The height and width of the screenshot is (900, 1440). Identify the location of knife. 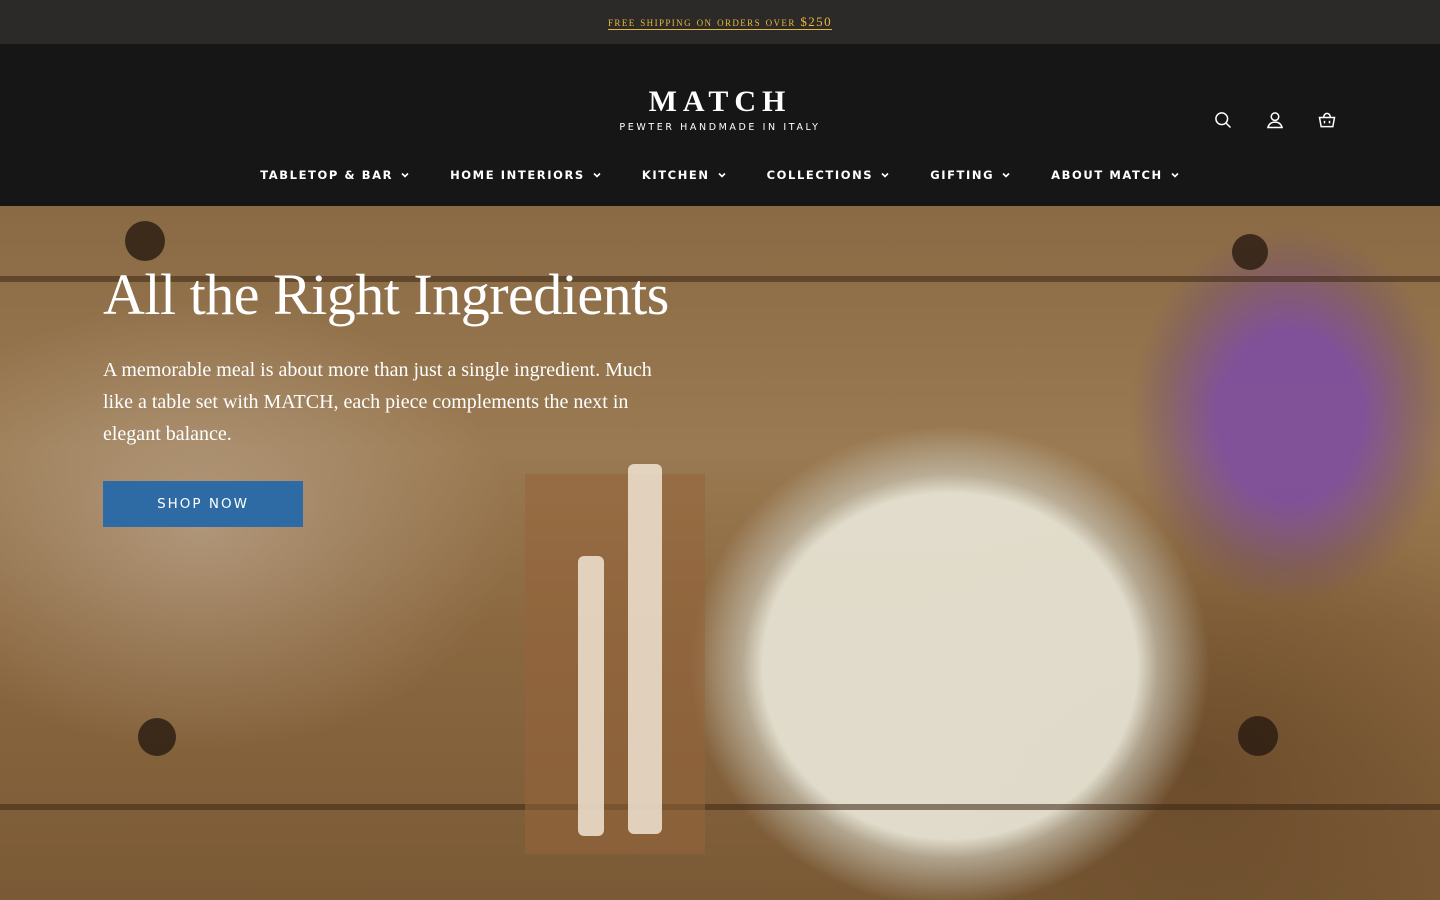
(645, 649).